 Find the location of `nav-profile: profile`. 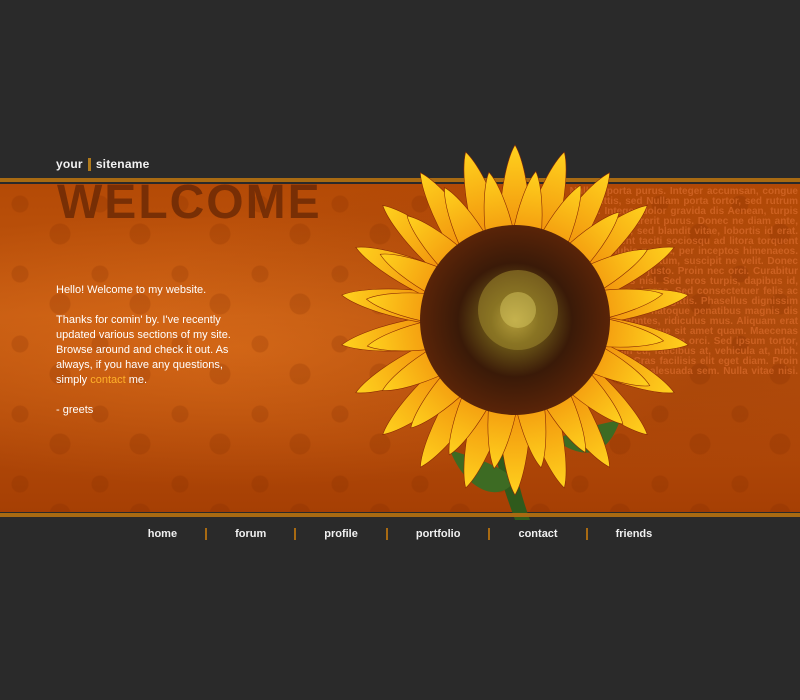

nav-profile: profile is located at coordinates (341, 534).